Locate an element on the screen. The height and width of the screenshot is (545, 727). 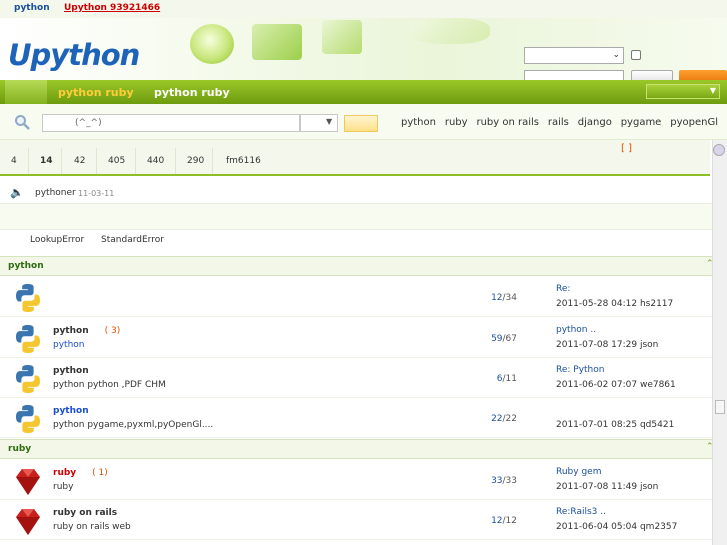
tag-link: rails is located at coordinates (558, 122).